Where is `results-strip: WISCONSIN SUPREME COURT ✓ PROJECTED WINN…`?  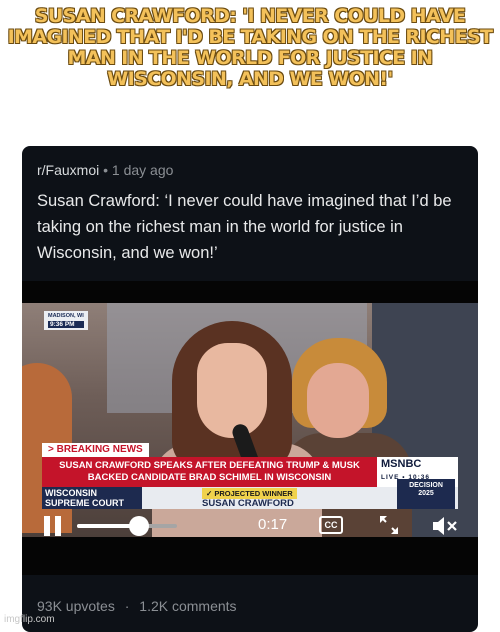 results-strip: WISCONSIN SUPREME COURT ✓ PROJECTED WINN… is located at coordinates (250, 494).